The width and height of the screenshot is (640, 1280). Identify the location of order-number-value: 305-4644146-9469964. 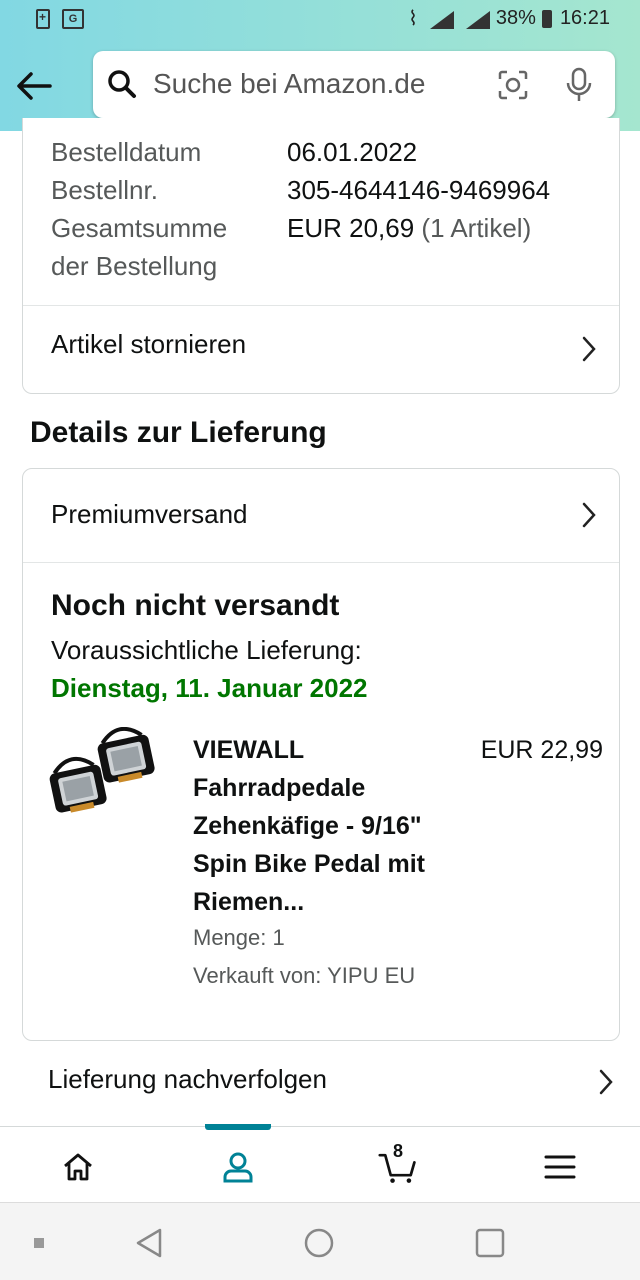
(419, 190).